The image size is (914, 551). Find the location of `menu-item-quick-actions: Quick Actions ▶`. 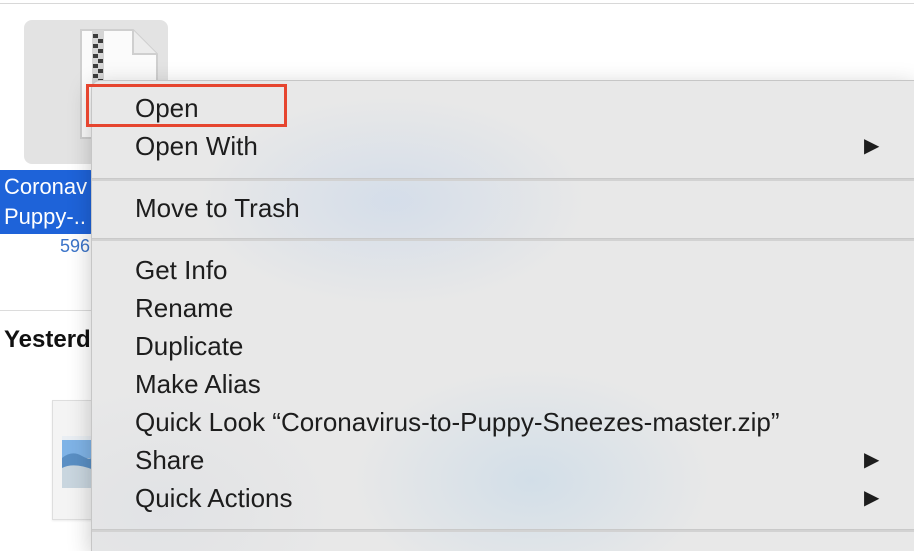

menu-item-quick-actions: Quick Actions ▶ is located at coordinates (503, 498).